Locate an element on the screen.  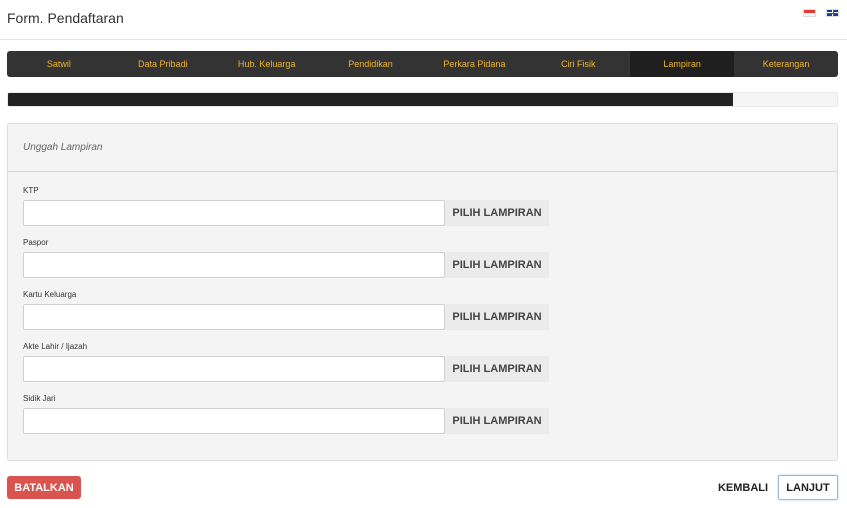
language-switcher is located at coordinates (821, 13).